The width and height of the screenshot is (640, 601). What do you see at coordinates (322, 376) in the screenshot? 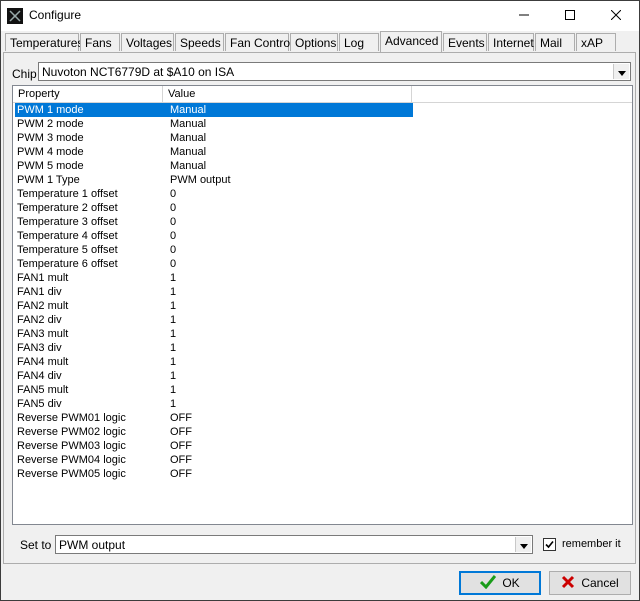
I see `table-row: FAN4 div 1` at bounding box center [322, 376].